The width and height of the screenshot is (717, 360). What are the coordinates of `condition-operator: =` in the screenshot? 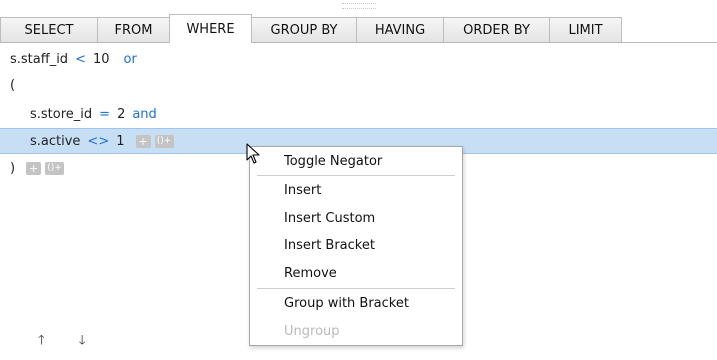 It's located at (104, 114).